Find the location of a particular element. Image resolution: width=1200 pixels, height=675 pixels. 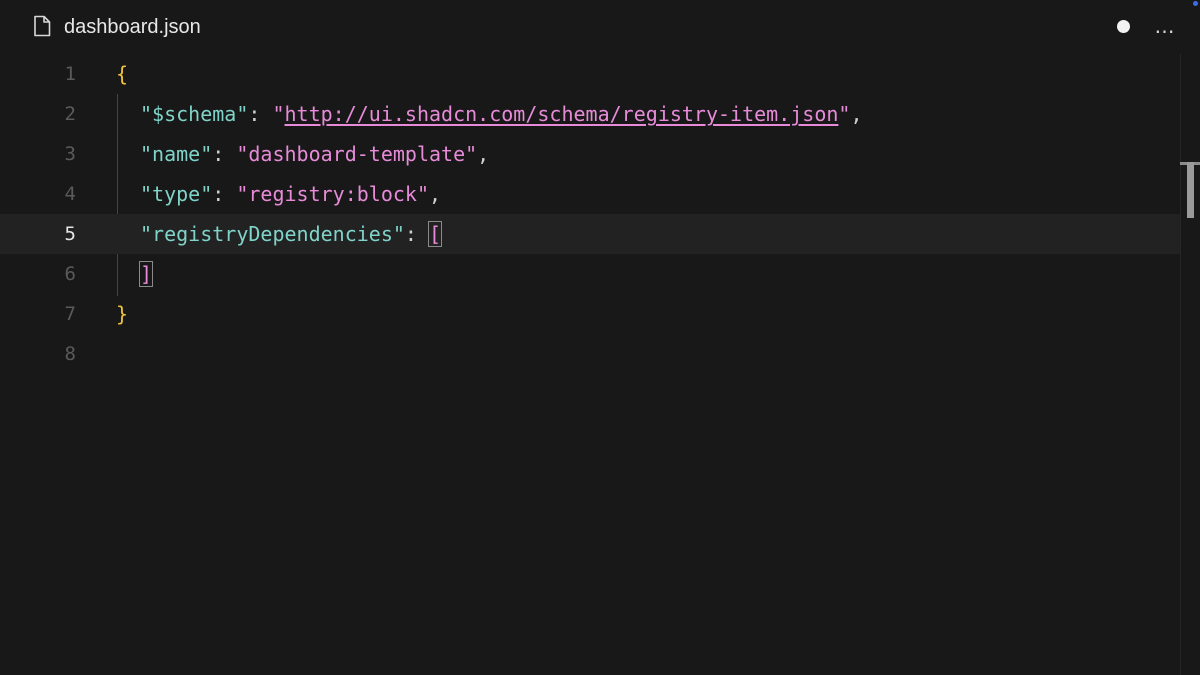

close-bracket-match: ] is located at coordinates (146, 274).